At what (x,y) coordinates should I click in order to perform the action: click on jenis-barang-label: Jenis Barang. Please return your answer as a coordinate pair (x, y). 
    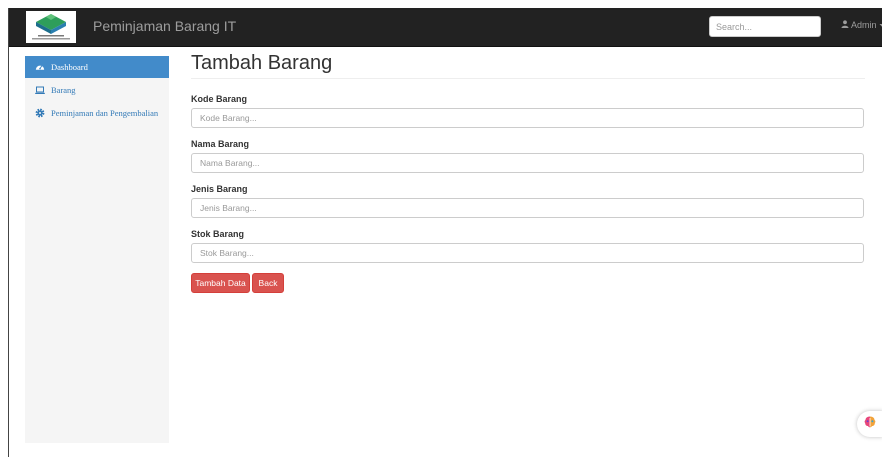
    Looking at the image, I should click on (219, 189).